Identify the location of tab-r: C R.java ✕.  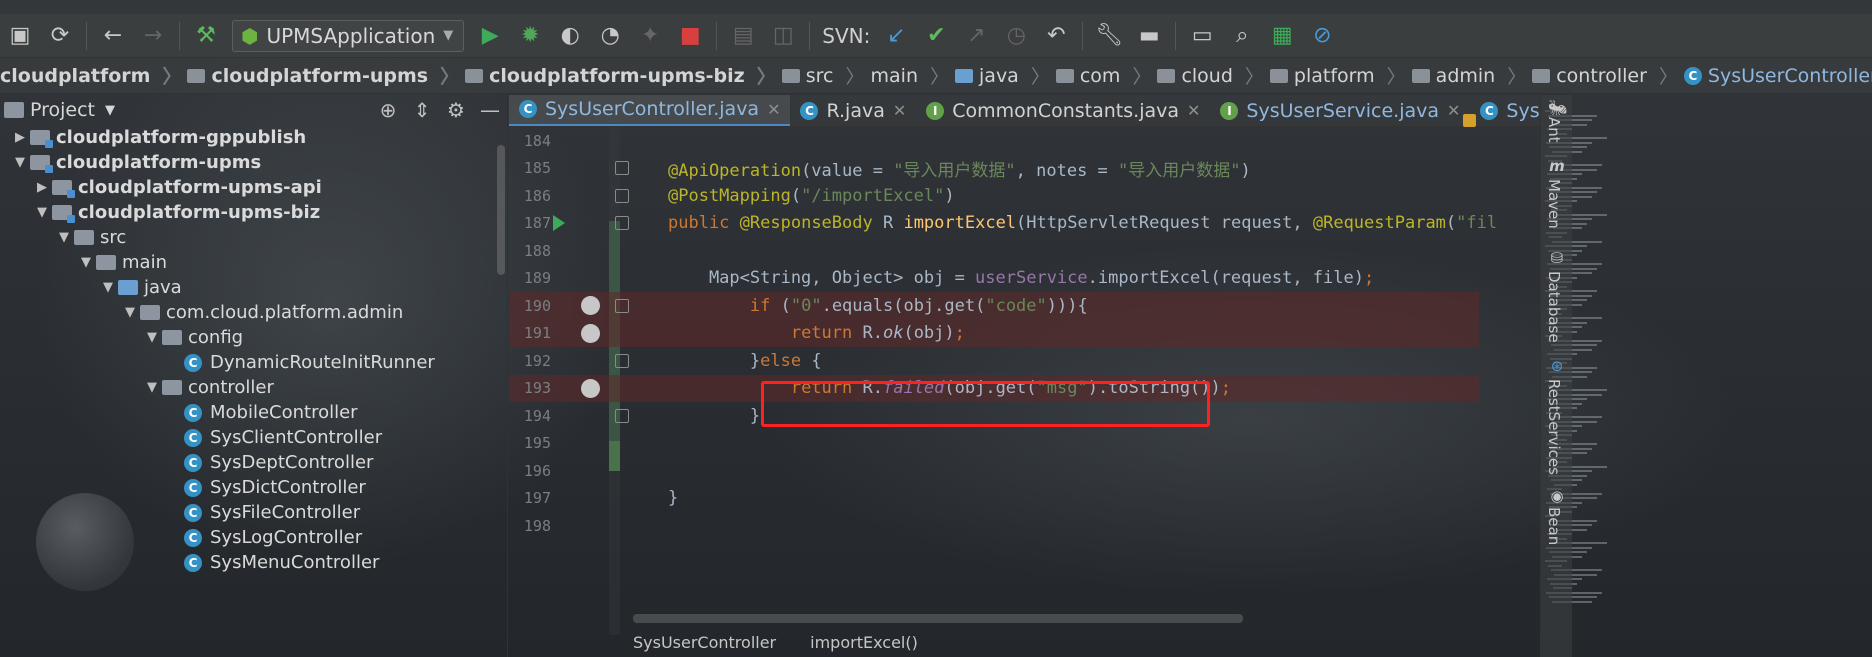
(853, 110).